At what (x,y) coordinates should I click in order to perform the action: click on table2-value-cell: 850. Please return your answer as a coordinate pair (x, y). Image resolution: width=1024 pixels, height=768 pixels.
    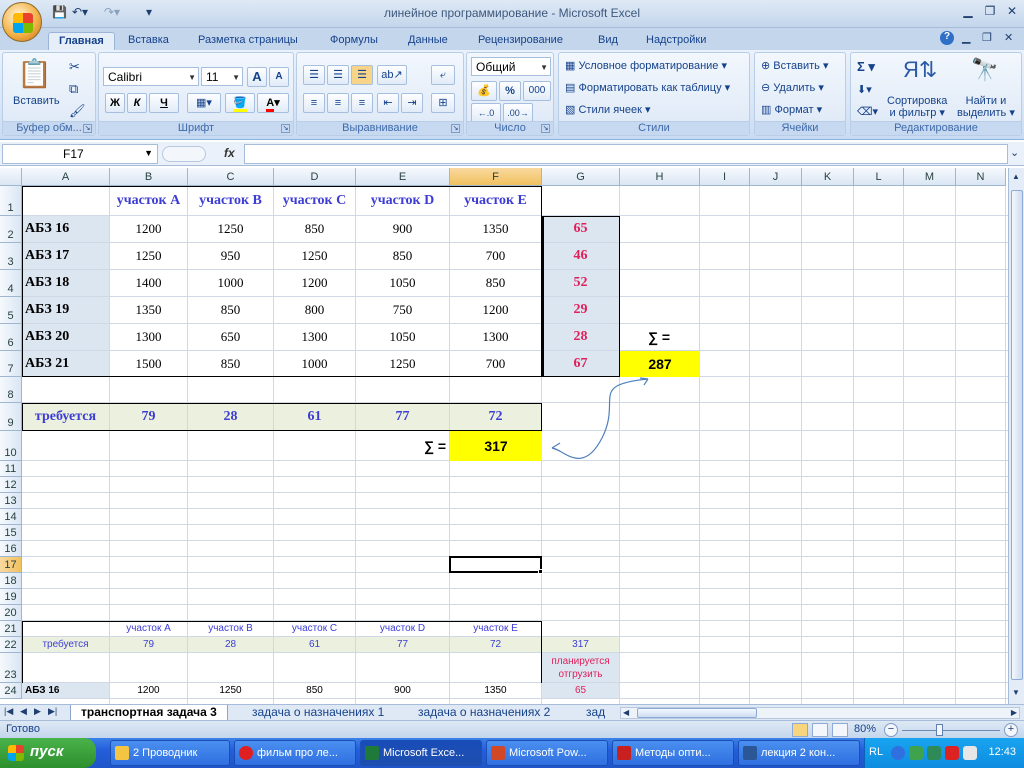
    Looking at the image, I should click on (314, 690).